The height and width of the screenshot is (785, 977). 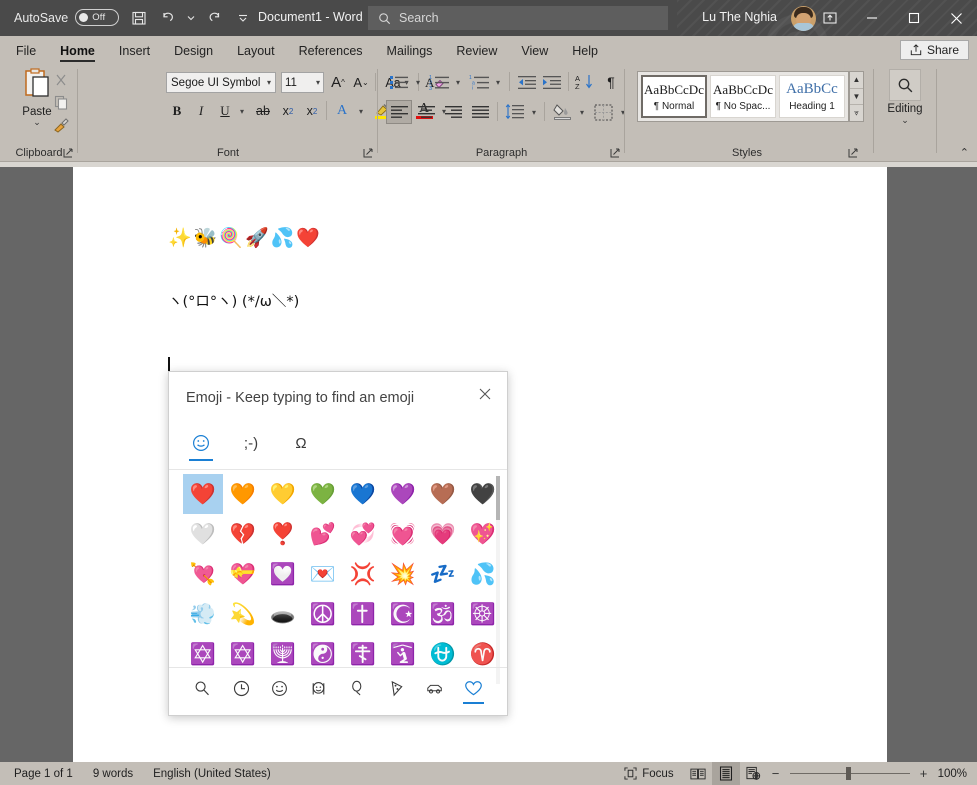 I want to click on emoji-growing-heart: 💗, so click(x=443, y=534).